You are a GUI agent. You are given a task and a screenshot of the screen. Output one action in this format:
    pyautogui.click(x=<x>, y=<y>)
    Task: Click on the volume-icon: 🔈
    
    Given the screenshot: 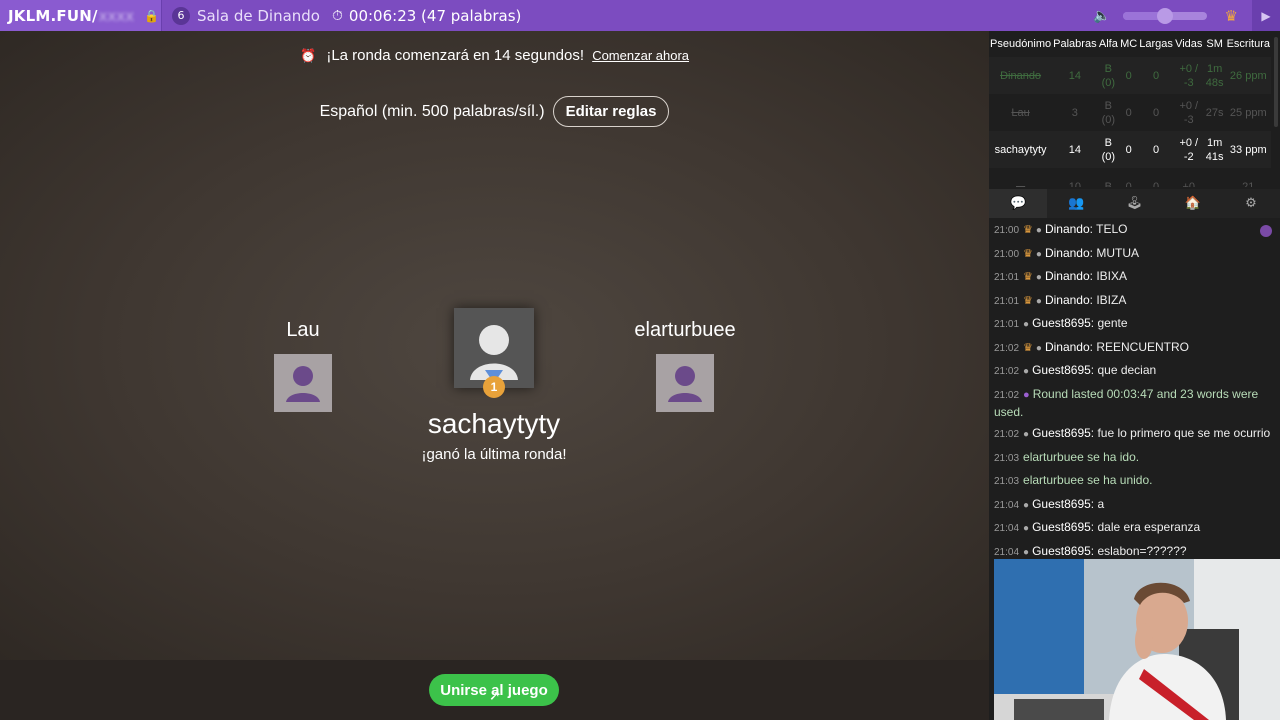 What is the action you would take?
    pyautogui.click(x=1101, y=16)
    